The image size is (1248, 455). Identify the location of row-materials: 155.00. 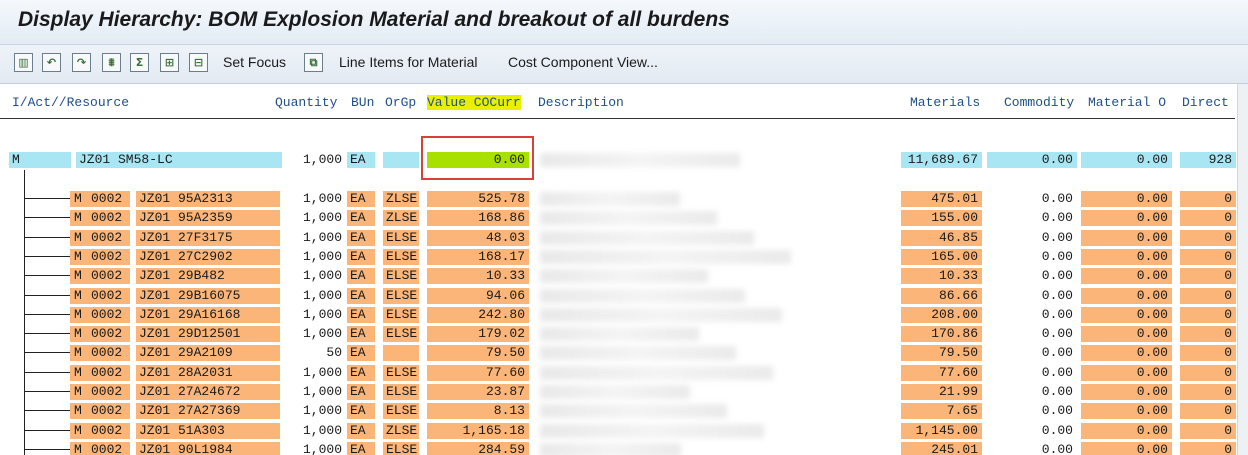
(941, 218).